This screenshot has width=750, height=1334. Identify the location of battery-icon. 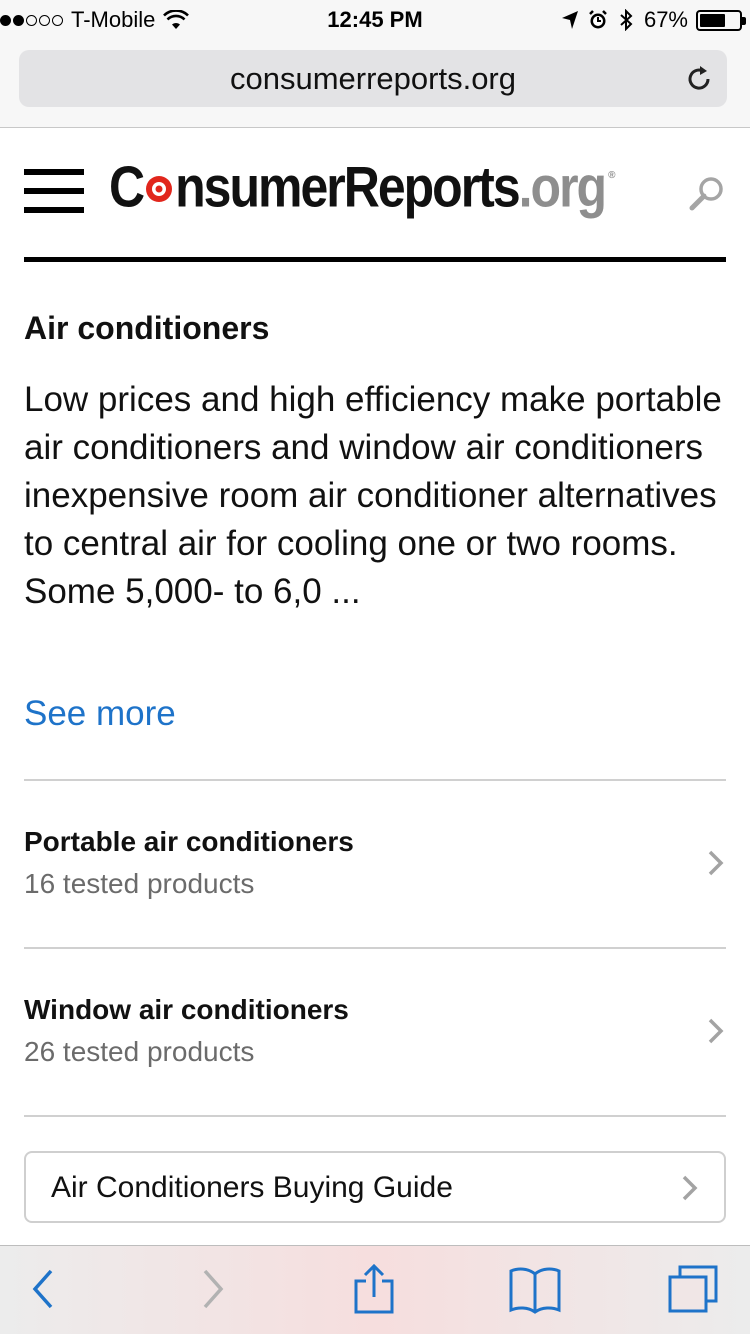
(721, 20).